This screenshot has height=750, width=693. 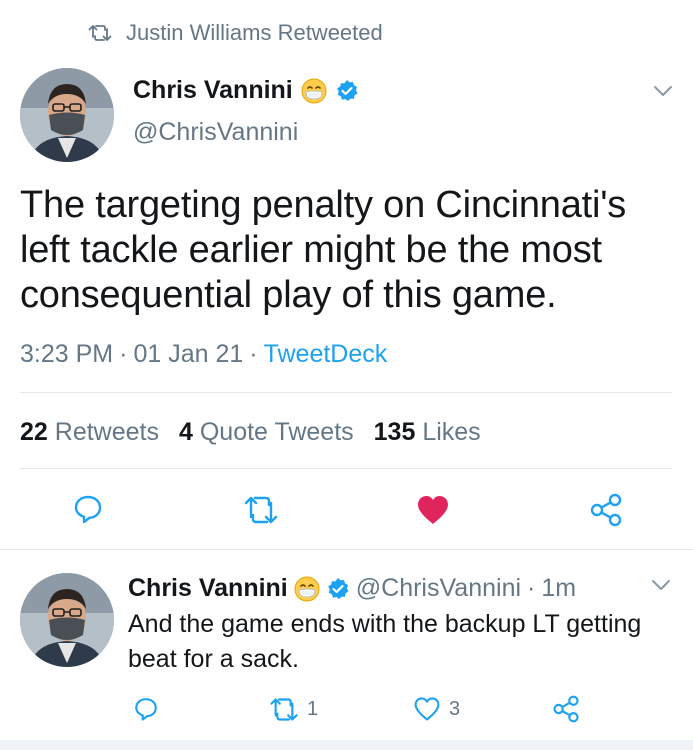 What do you see at coordinates (455, 708) in the screenshot?
I see `reply-like-count: 3` at bounding box center [455, 708].